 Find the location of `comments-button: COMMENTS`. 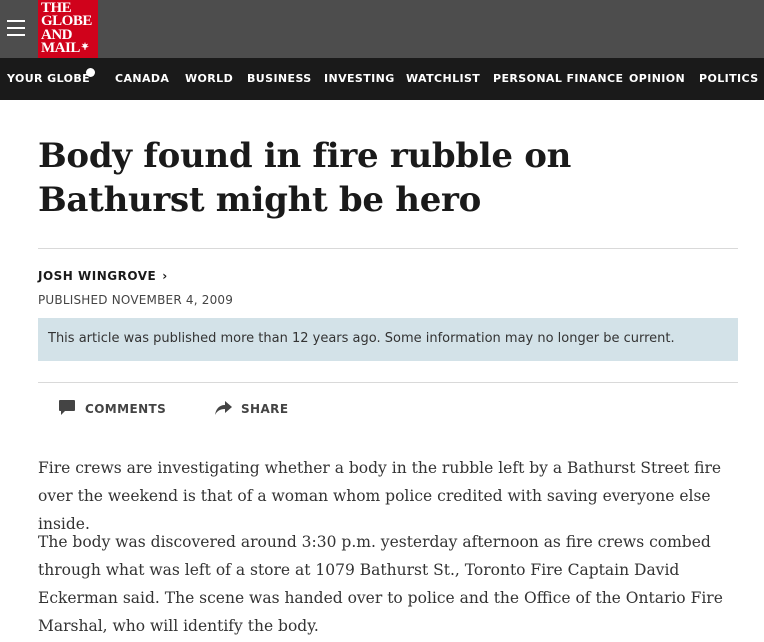

comments-button: COMMENTS is located at coordinates (113, 409).